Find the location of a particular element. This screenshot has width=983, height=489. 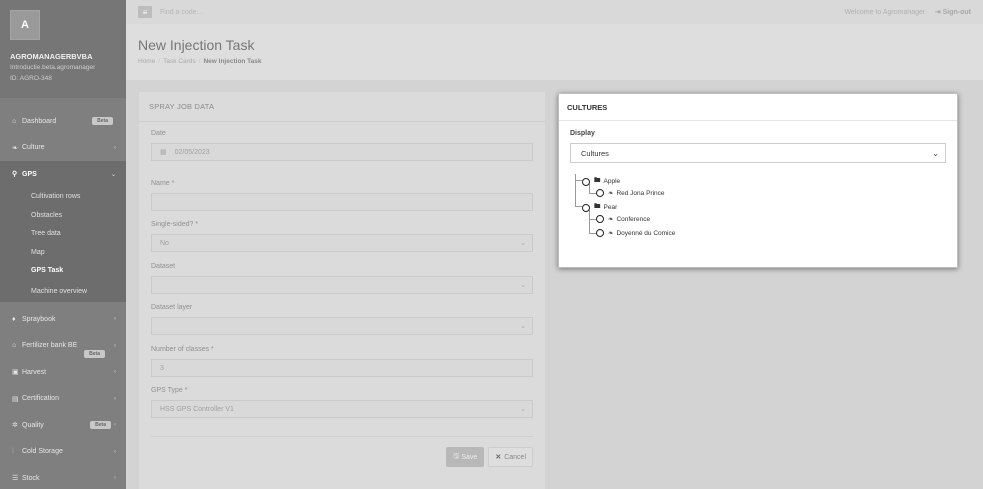

cultures-title: CULTURES is located at coordinates (758, 107).